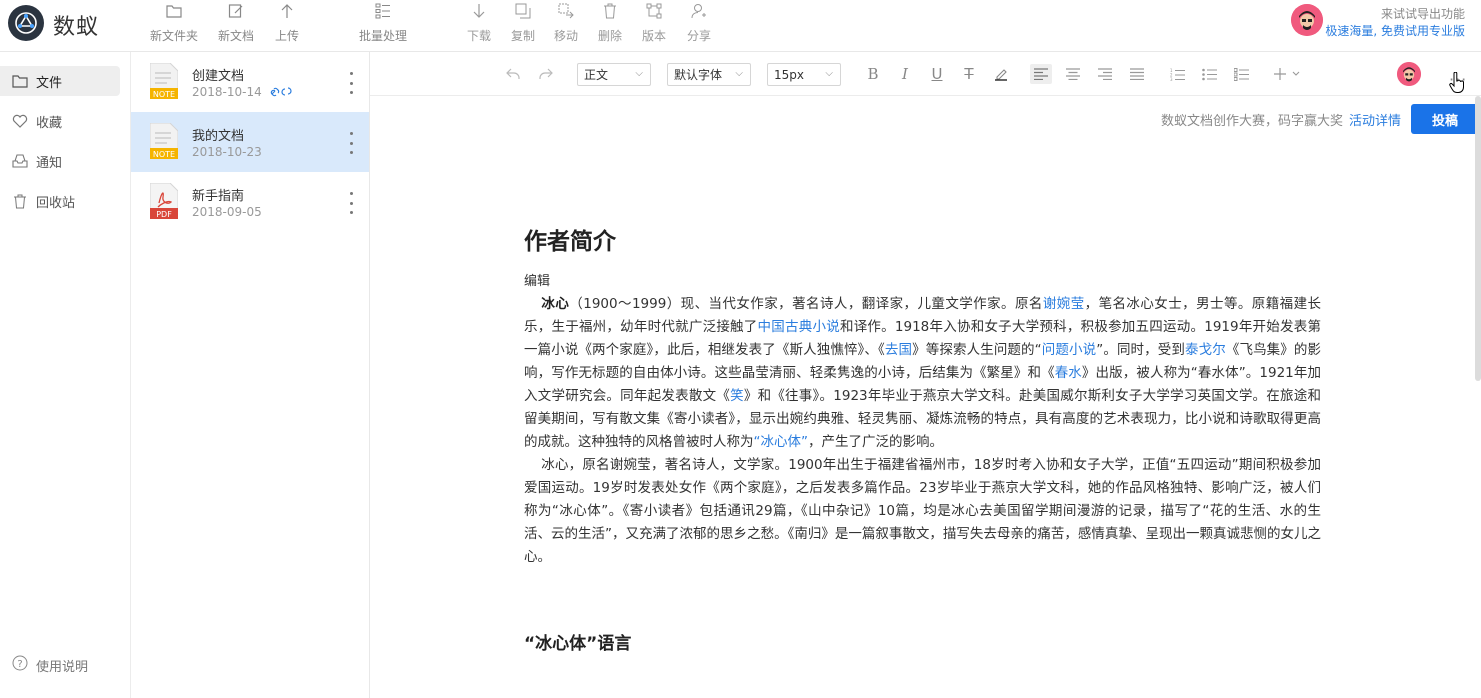 This screenshot has width=1481, height=698. I want to click on file-date: 2018-09-05, so click(227, 212).